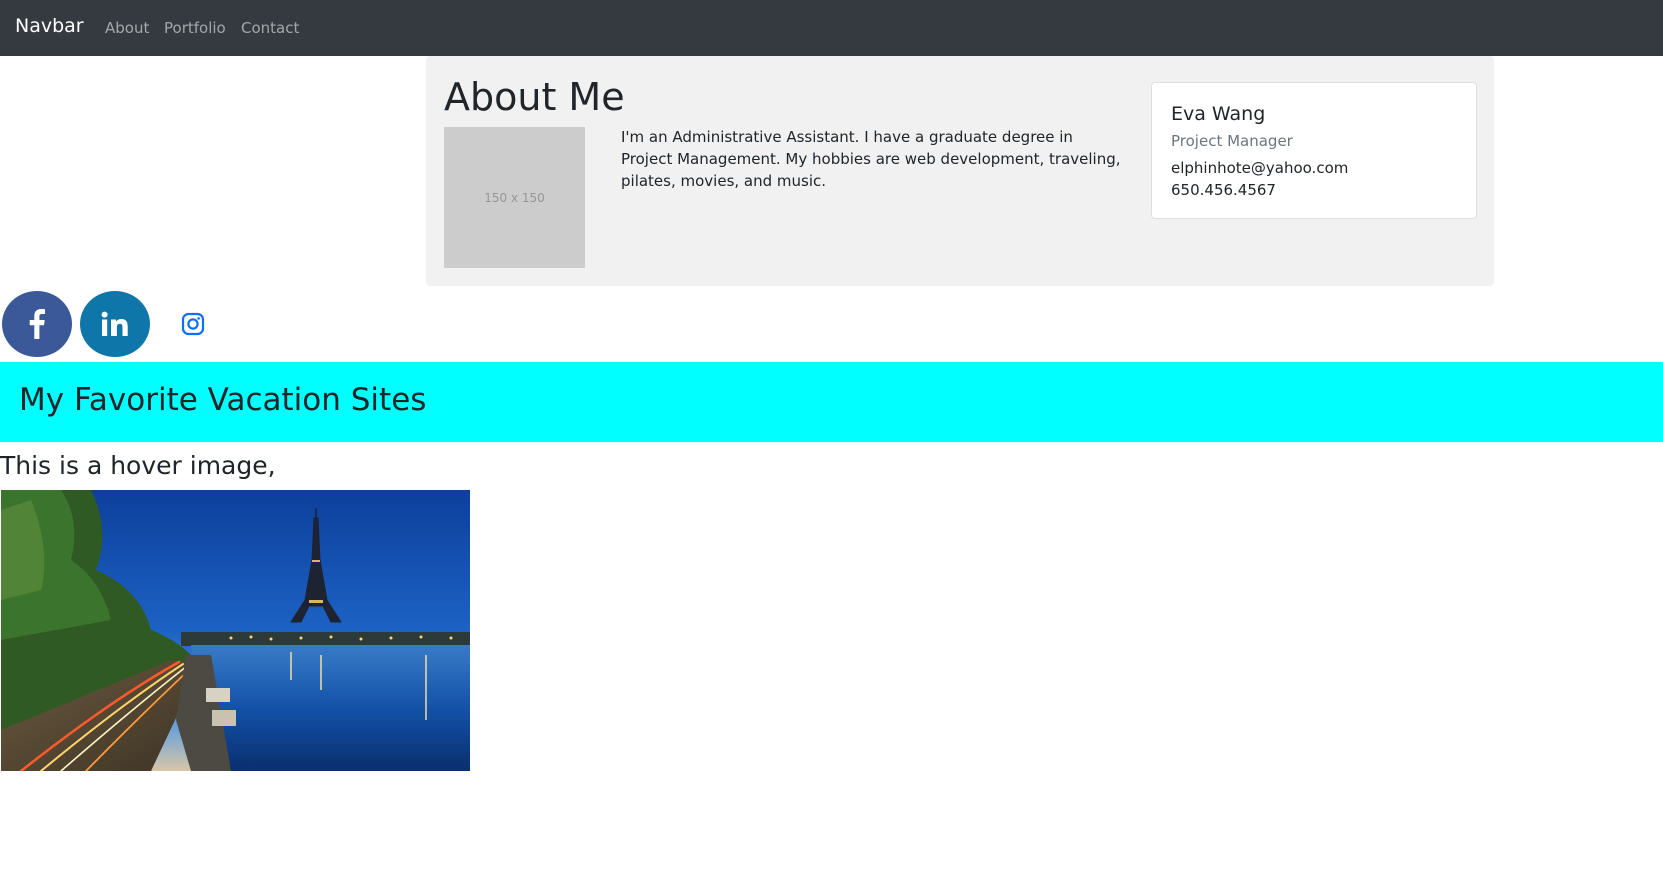  I want to click on card-phone: 650.456.4567, so click(1223, 190).